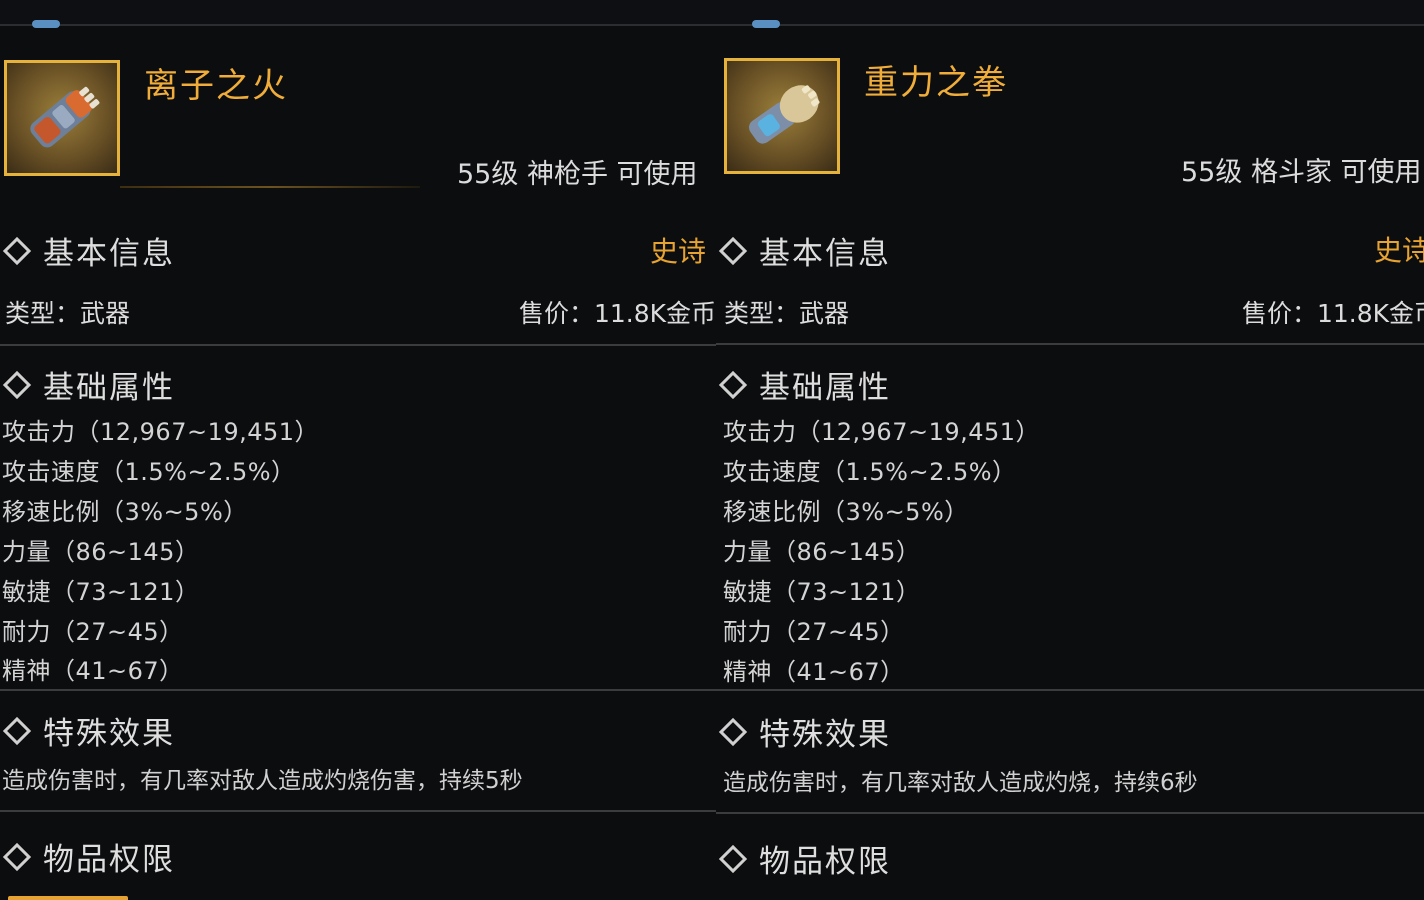  Describe the element at coordinates (1301, 172) in the screenshot. I see `level-class-requirement: 55级 格斗家 可使用` at that location.